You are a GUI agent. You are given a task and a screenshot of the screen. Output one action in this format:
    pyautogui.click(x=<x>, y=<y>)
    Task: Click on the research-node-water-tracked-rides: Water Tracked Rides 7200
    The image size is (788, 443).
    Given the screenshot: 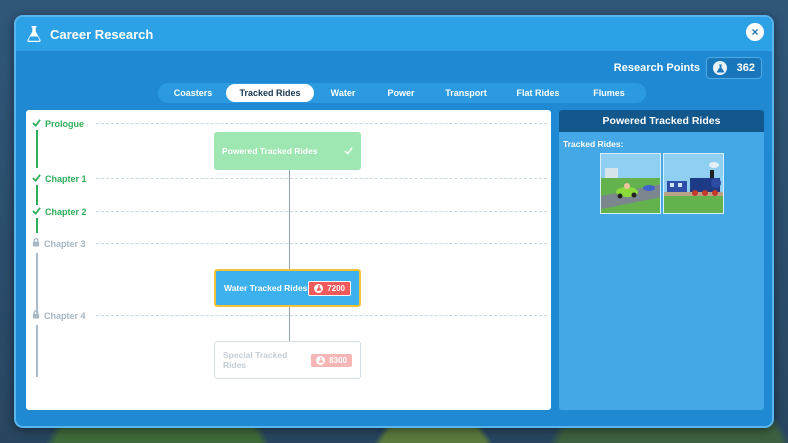 What is the action you would take?
    pyautogui.click(x=287, y=288)
    